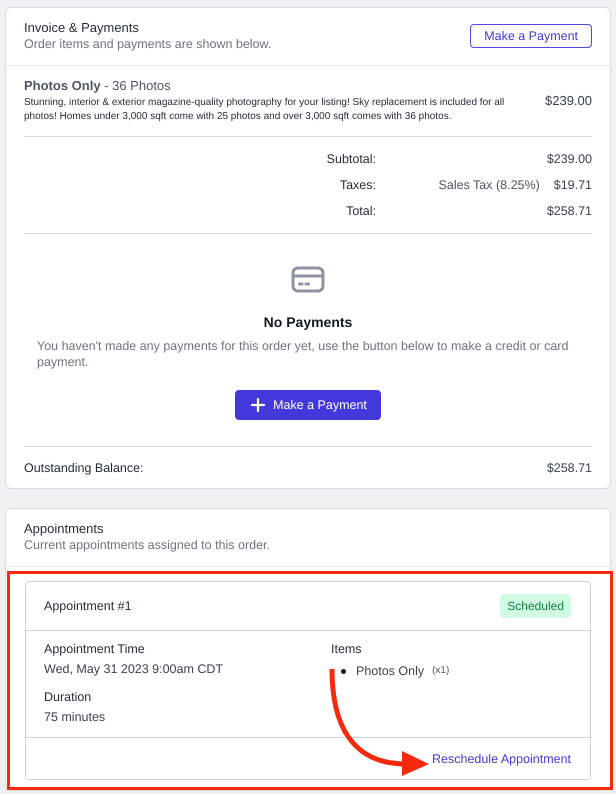  What do you see at coordinates (64, 529) in the screenshot?
I see `section-title: Appointments` at bounding box center [64, 529].